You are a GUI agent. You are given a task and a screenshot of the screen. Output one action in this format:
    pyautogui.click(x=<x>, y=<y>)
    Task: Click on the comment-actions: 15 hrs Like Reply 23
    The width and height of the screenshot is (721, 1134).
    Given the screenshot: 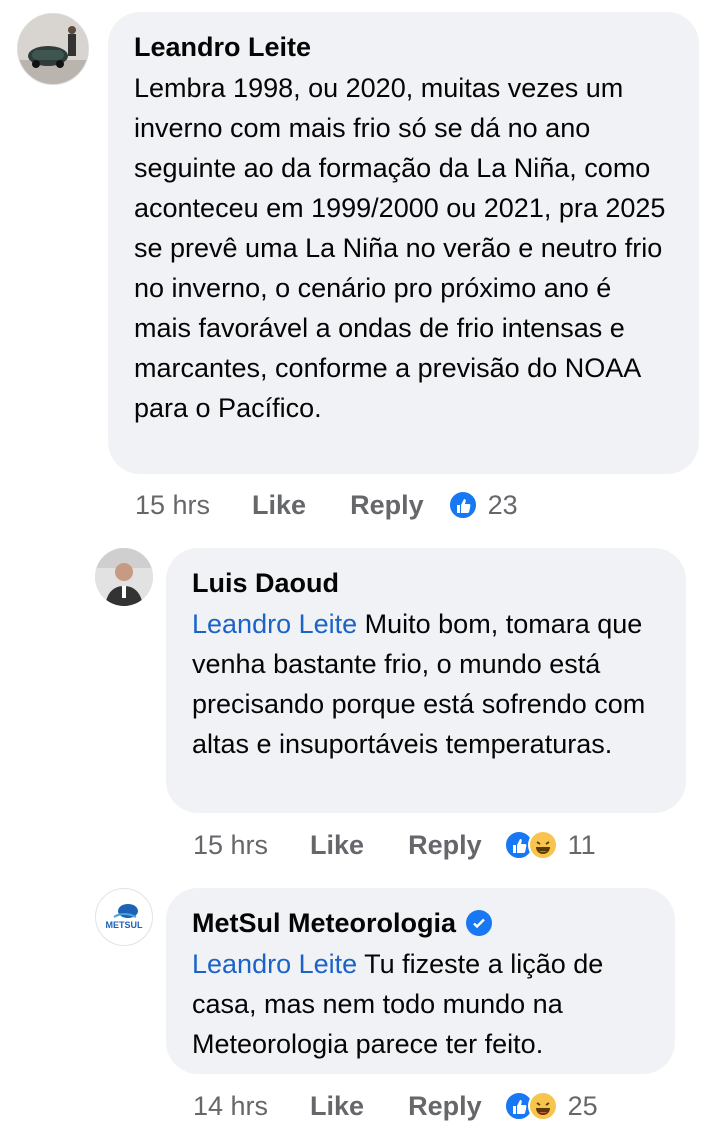 What is the action you would take?
    pyautogui.click(x=326, y=505)
    